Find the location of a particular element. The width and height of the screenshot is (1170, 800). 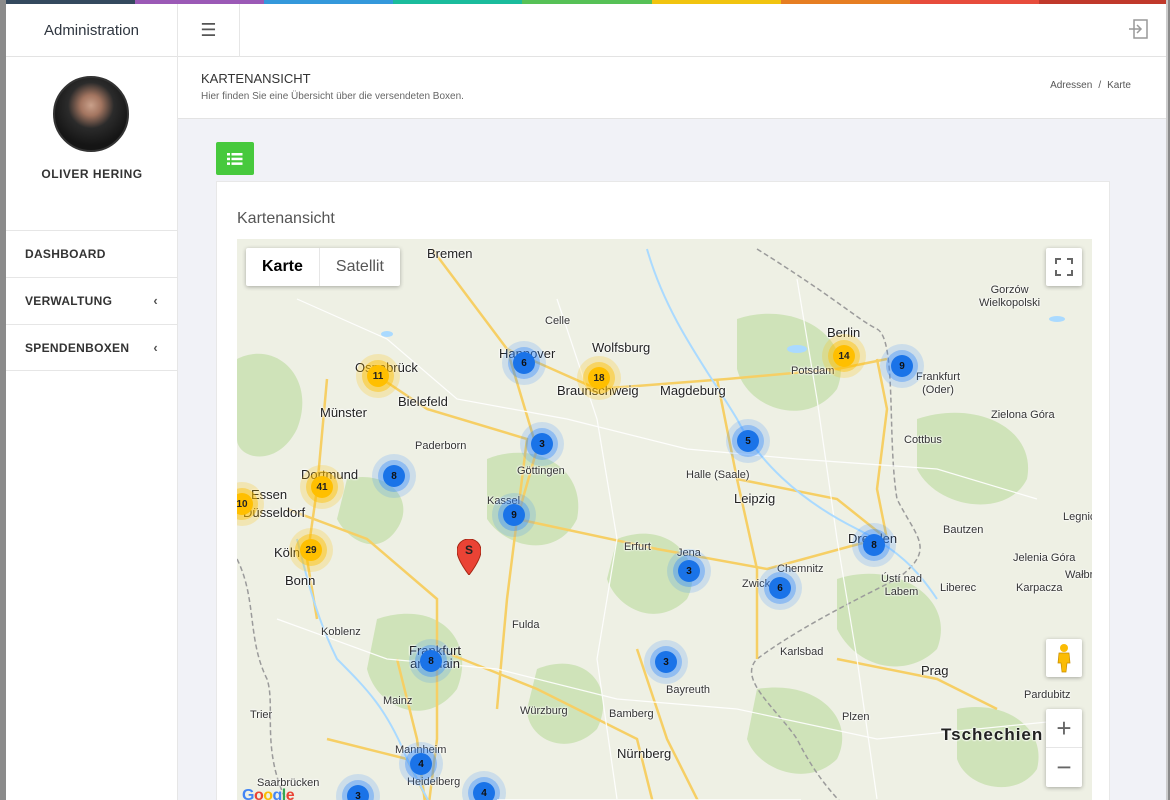

map-city-label: Erfurt is located at coordinates (637, 547).